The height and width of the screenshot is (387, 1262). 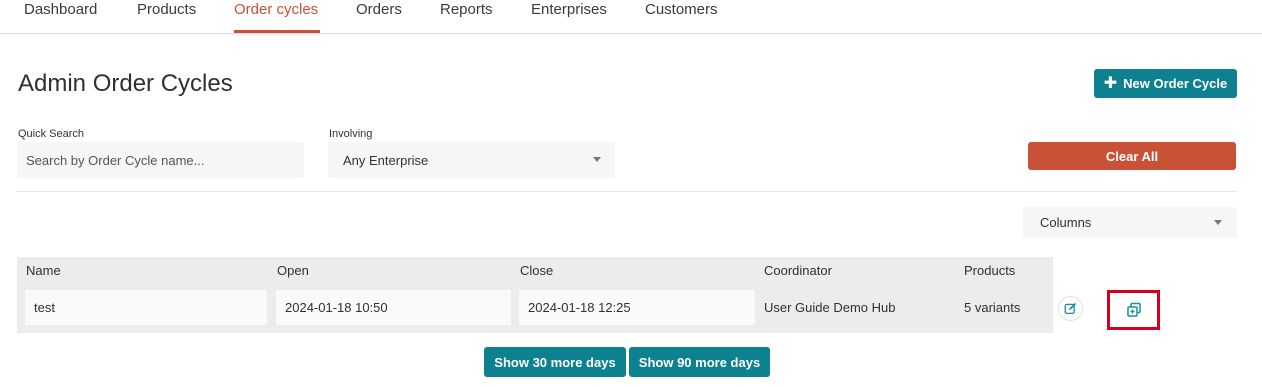 I want to click on tab-customers: Customers, so click(x=681, y=9).